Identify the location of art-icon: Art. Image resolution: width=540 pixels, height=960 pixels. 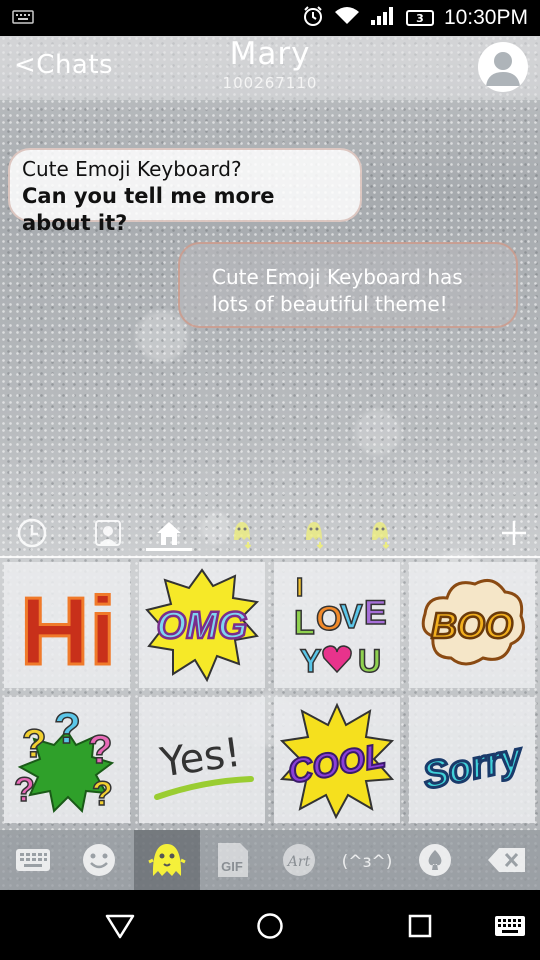
(299, 860).